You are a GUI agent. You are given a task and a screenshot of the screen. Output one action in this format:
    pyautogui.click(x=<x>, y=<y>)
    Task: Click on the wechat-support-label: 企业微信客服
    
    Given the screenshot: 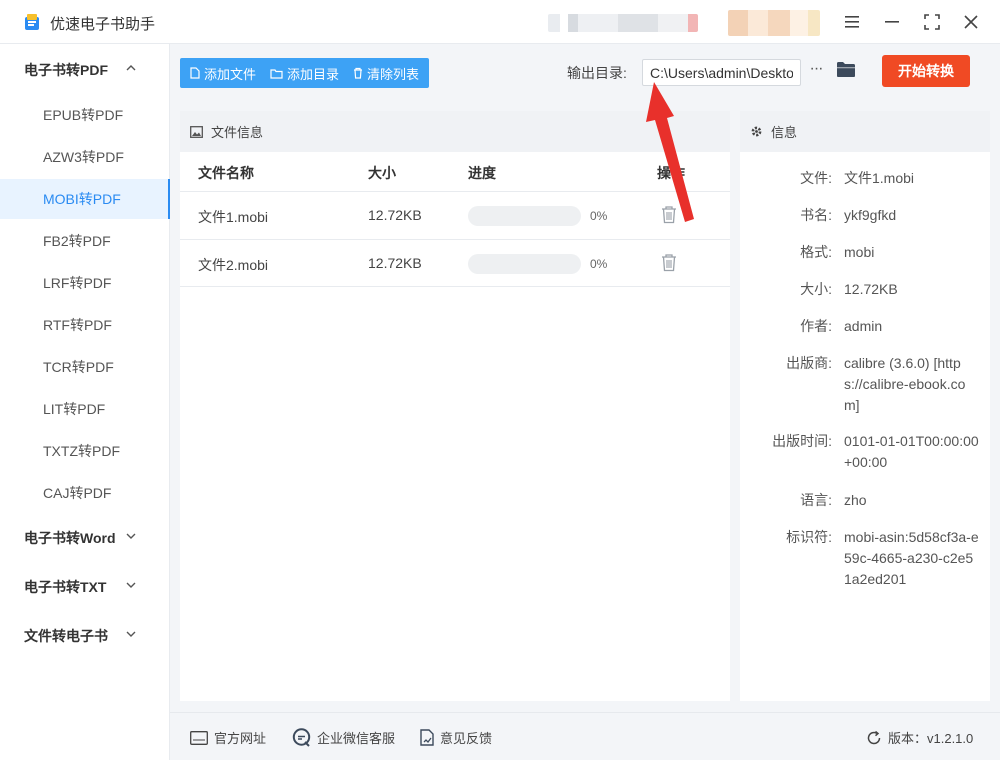 What is the action you would take?
    pyautogui.click(x=356, y=738)
    